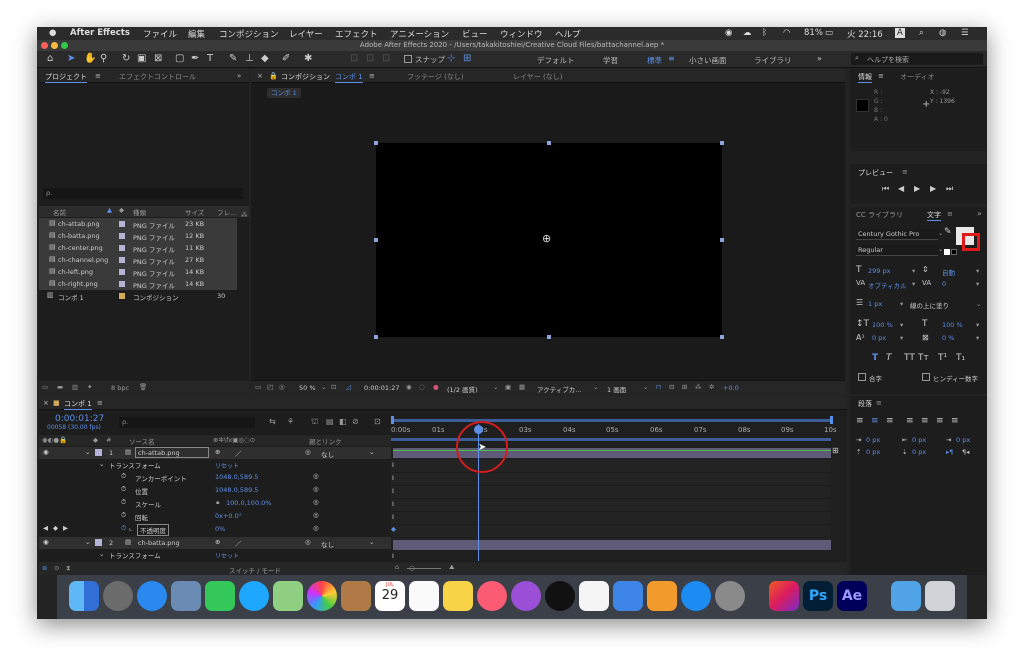 The height and width of the screenshot is (668, 1024). What do you see at coordinates (865, 77) in the screenshot?
I see `tab-info: 情報` at bounding box center [865, 77].